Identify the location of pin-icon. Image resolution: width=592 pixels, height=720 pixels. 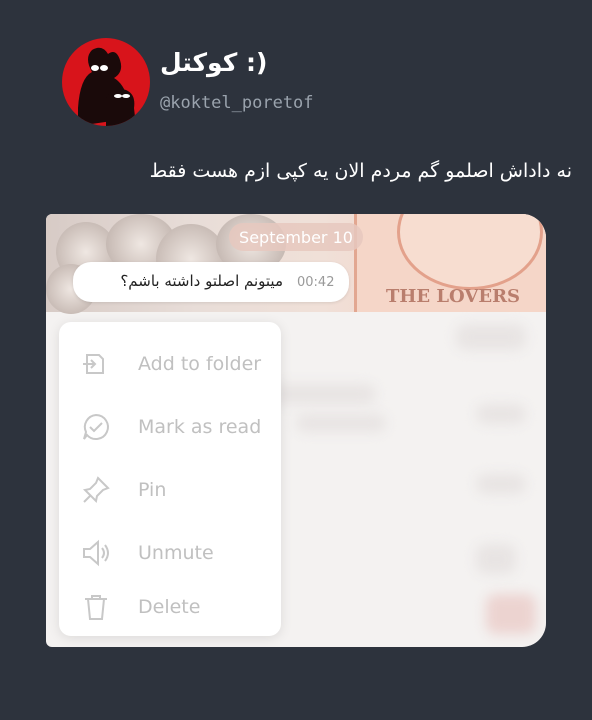
(96, 490).